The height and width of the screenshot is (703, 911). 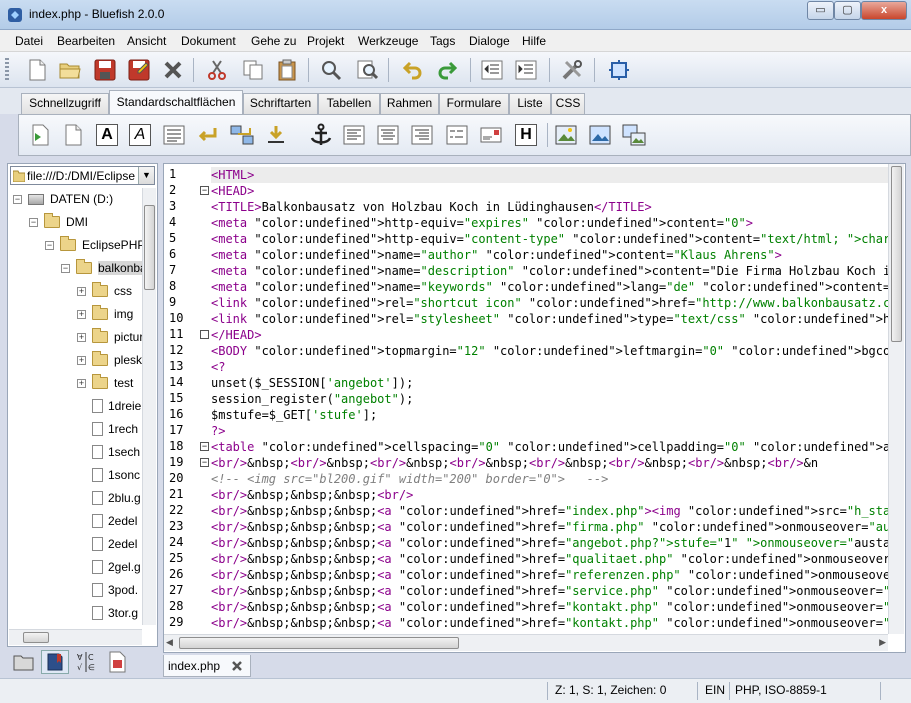 What do you see at coordinates (413, 70) in the screenshot?
I see `undo-icon` at bounding box center [413, 70].